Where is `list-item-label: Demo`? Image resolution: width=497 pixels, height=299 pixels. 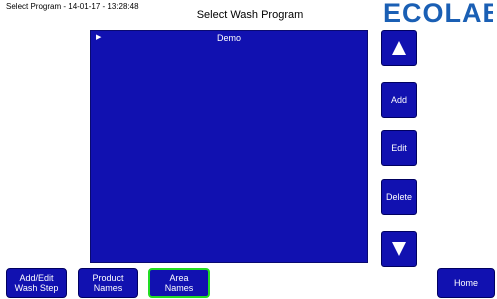 list-item-label: Demo is located at coordinates (228, 38).